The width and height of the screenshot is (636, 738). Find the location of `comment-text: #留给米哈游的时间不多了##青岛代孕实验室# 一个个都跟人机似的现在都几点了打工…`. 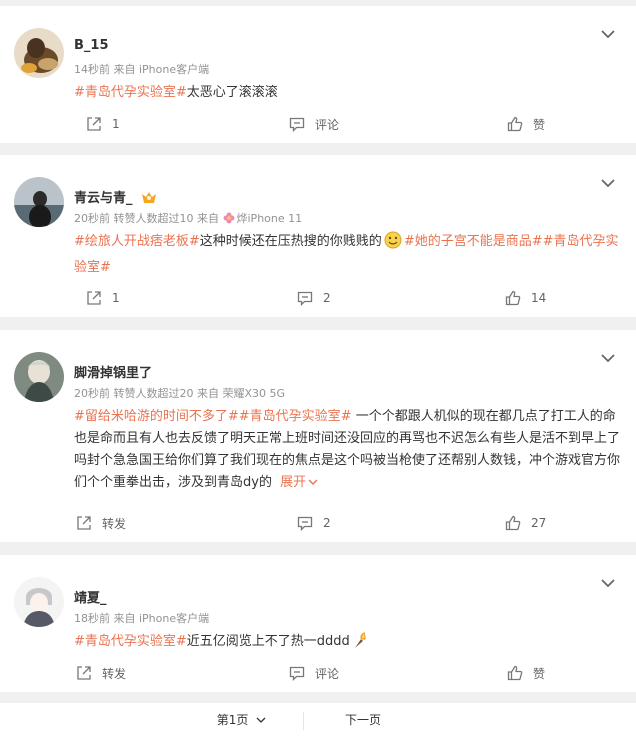

comment-text: #留给米哈游的时间不多了##青岛代孕实验室# 一个个都跟人机似的现在都几点了打工… is located at coordinates (348, 450).